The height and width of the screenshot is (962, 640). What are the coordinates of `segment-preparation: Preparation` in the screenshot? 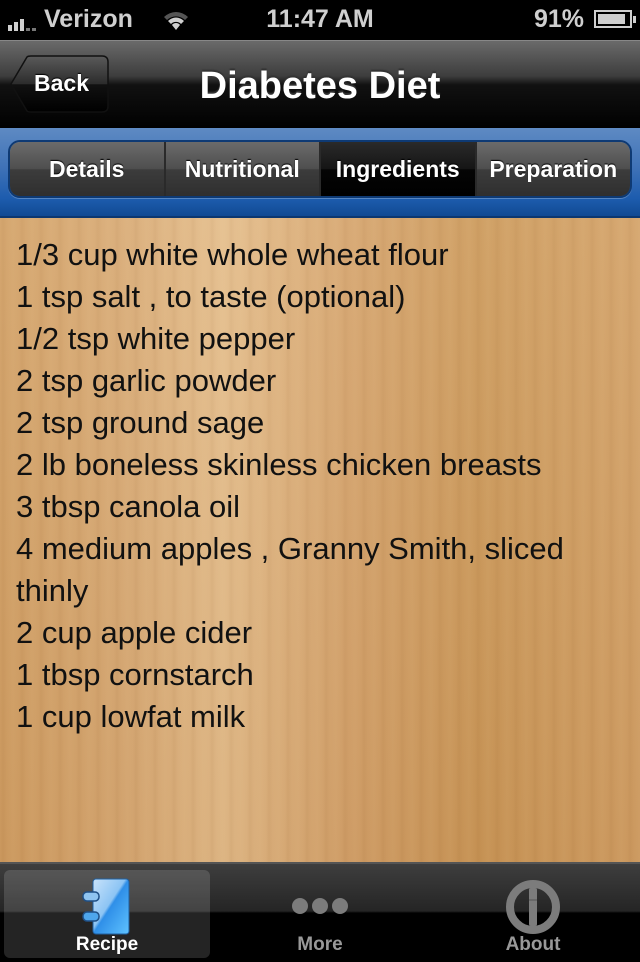 It's located at (553, 169).